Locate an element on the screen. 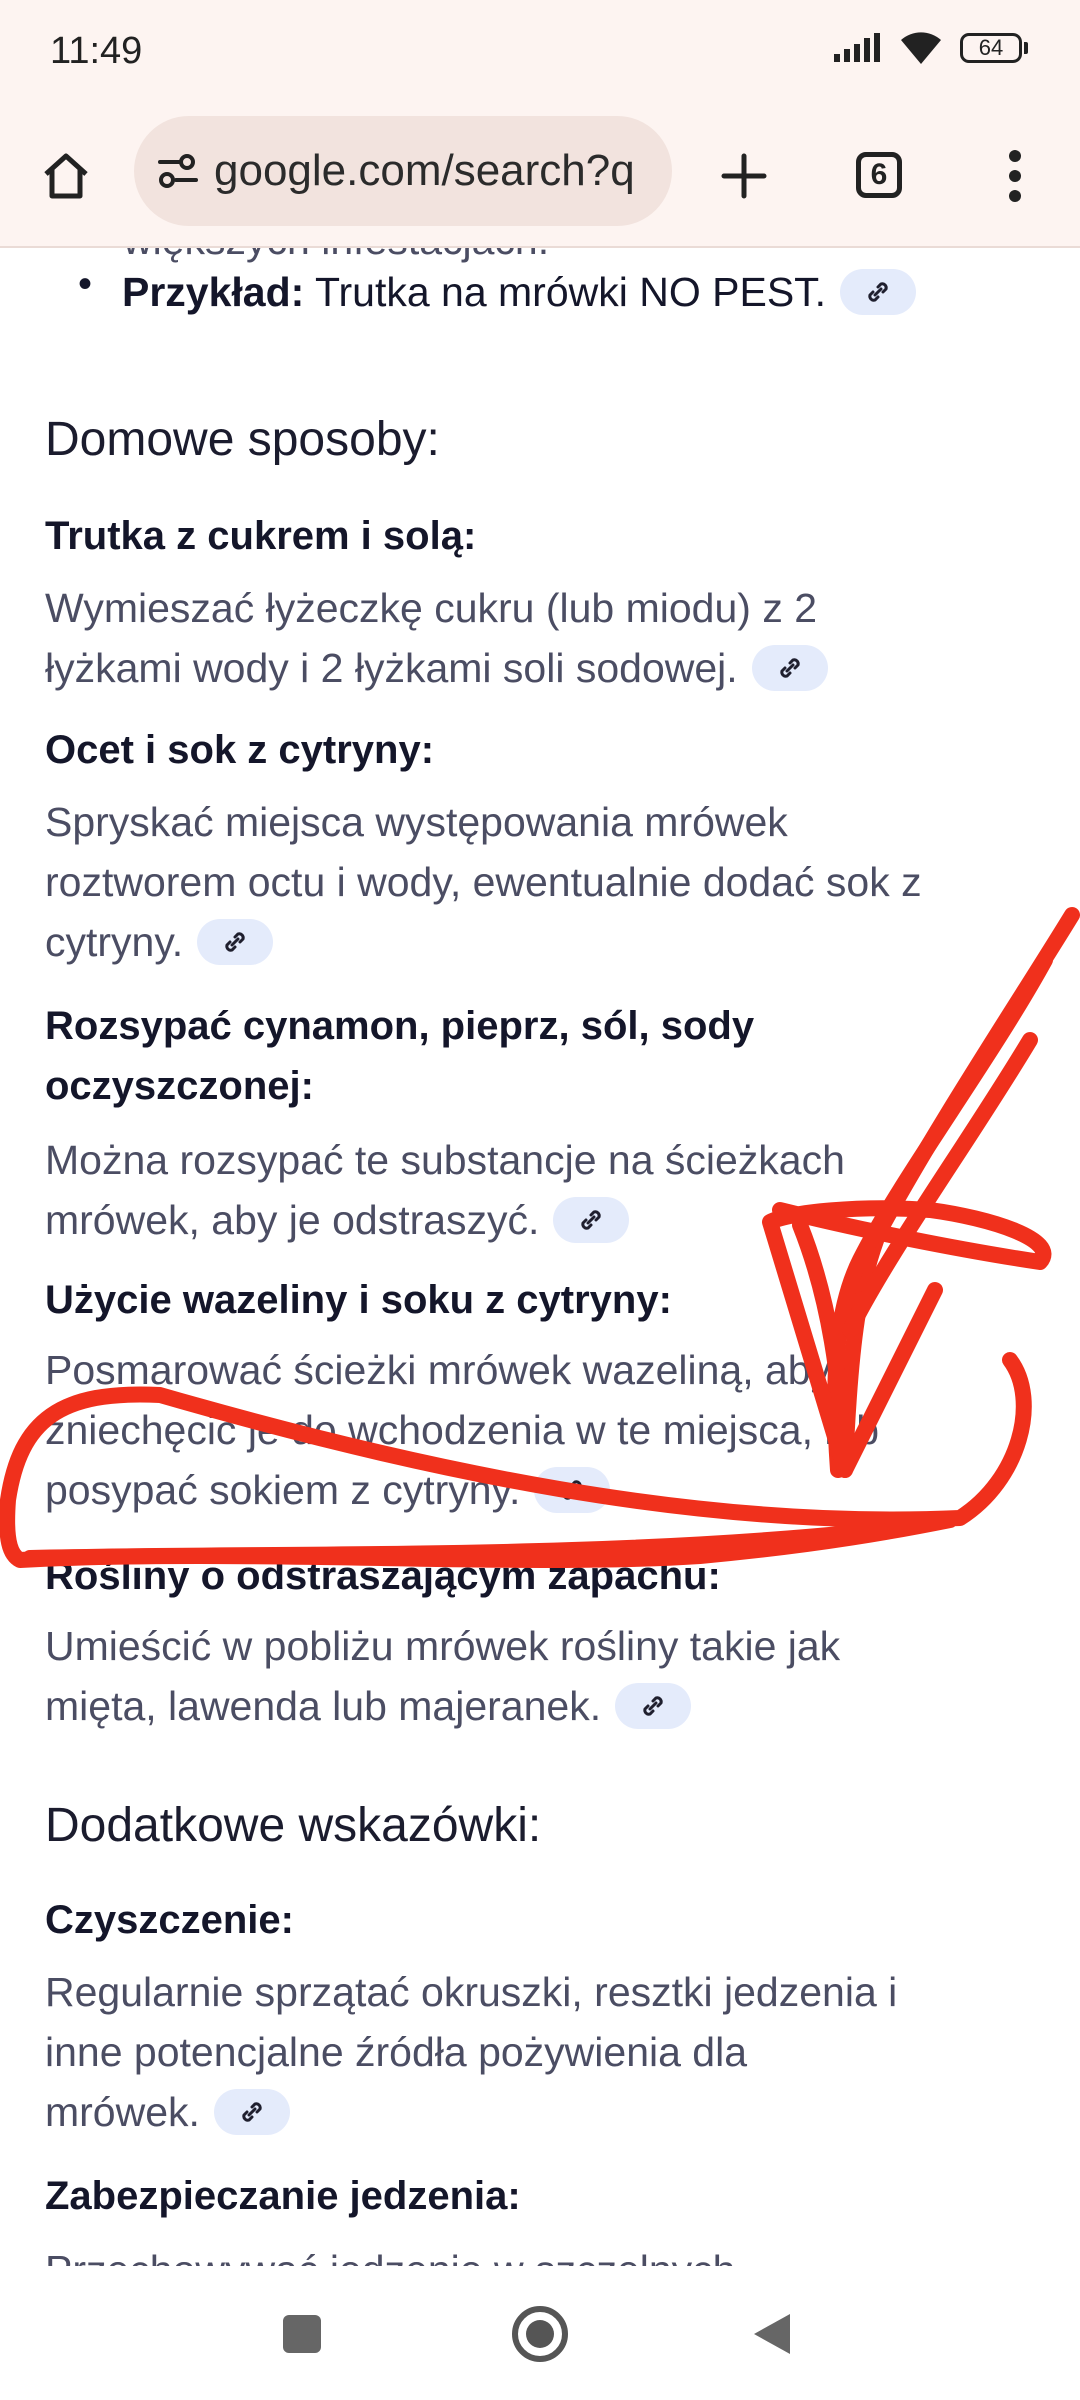 The image size is (1080, 2400). home-button is located at coordinates (66, 176).